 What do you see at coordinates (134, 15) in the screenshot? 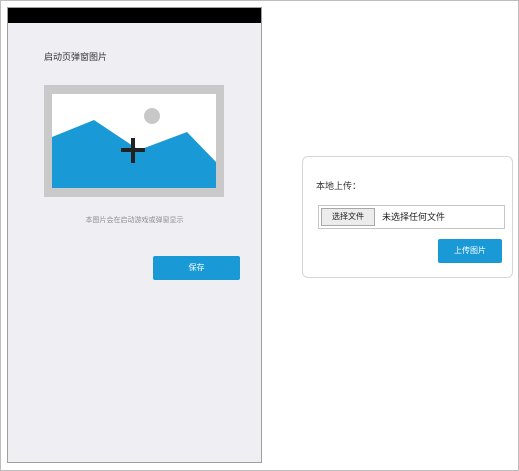
I see `phone-status-bar` at bounding box center [134, 15].